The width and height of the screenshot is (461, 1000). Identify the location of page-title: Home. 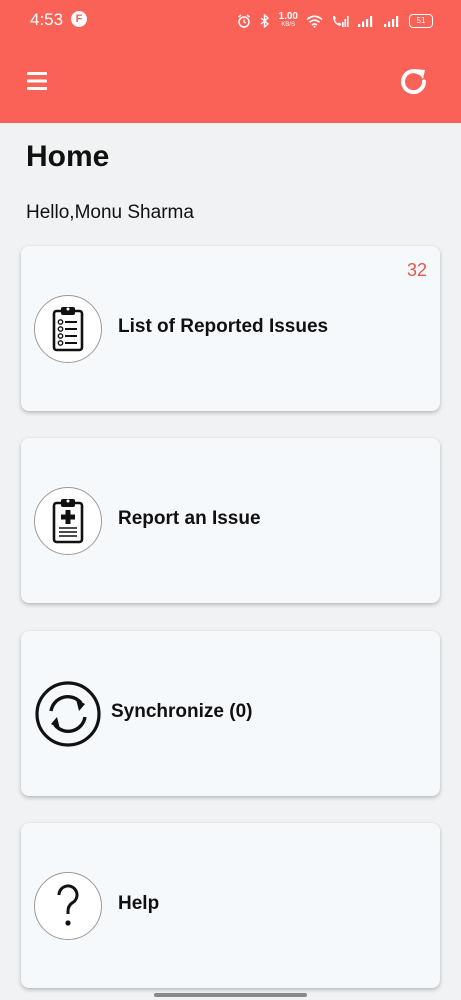
(68, 156).